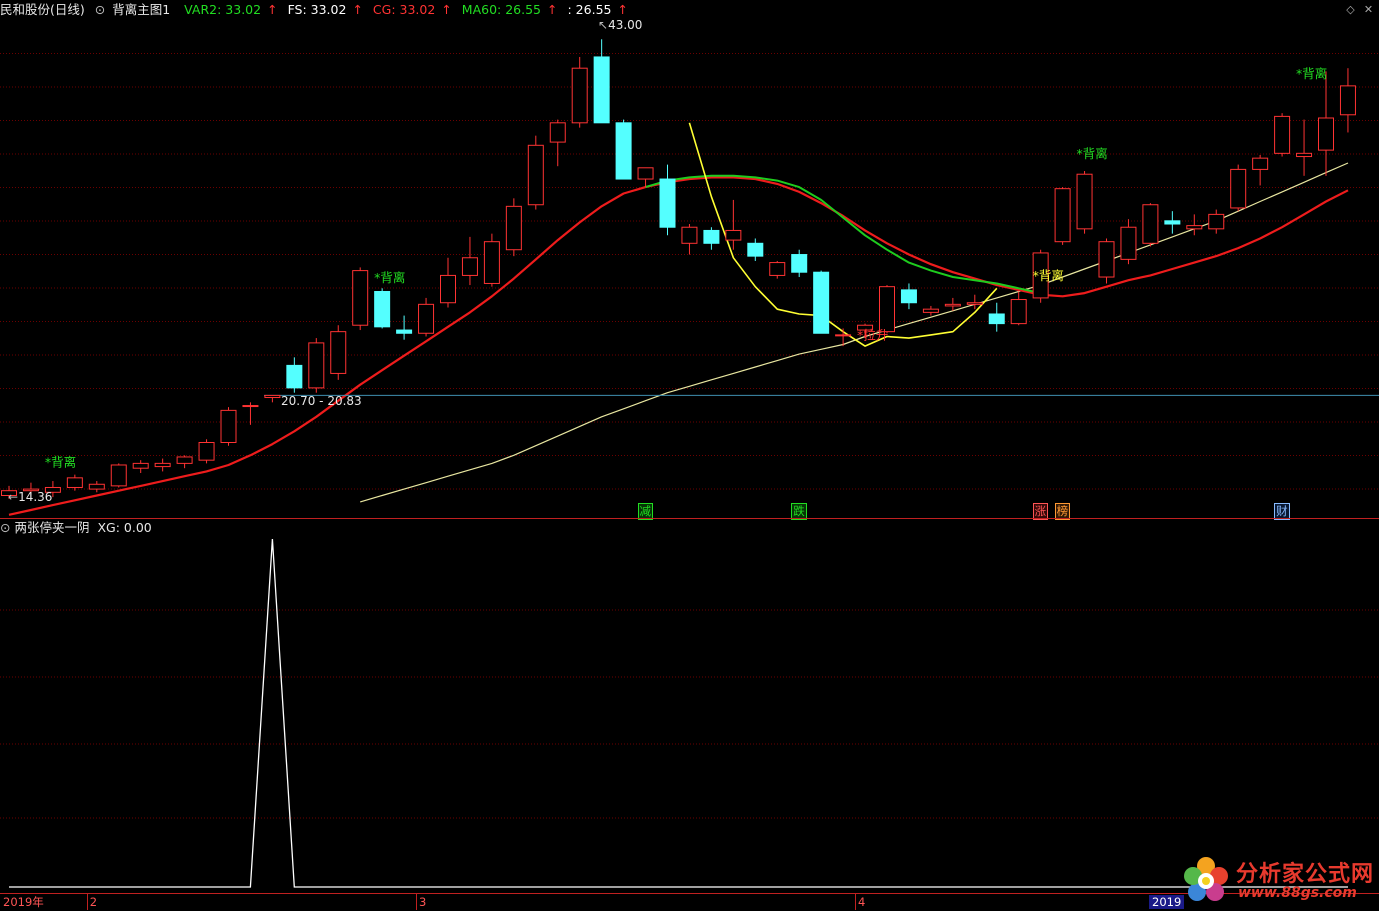 This screenshot has height=911, width=1379. Describe the element at coordinates (620, 25) in the screenshot. I see `high-price-label: ↖43.00` at that location.